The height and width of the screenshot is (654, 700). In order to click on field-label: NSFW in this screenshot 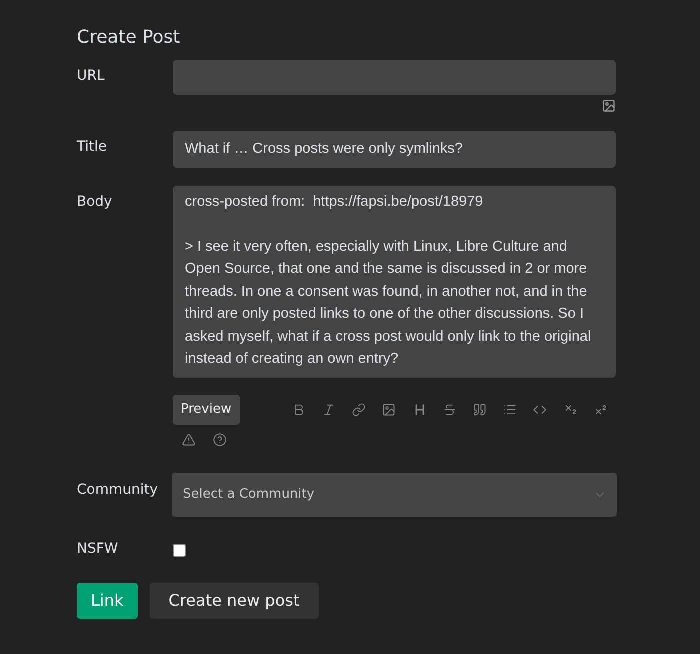, I will do `click(98, 549)`.